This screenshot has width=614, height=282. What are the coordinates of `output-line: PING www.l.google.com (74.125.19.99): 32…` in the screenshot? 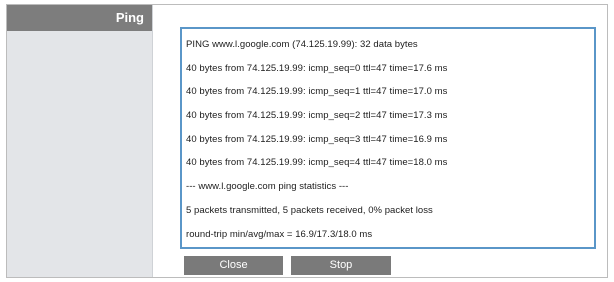 It's located at (302, 44).